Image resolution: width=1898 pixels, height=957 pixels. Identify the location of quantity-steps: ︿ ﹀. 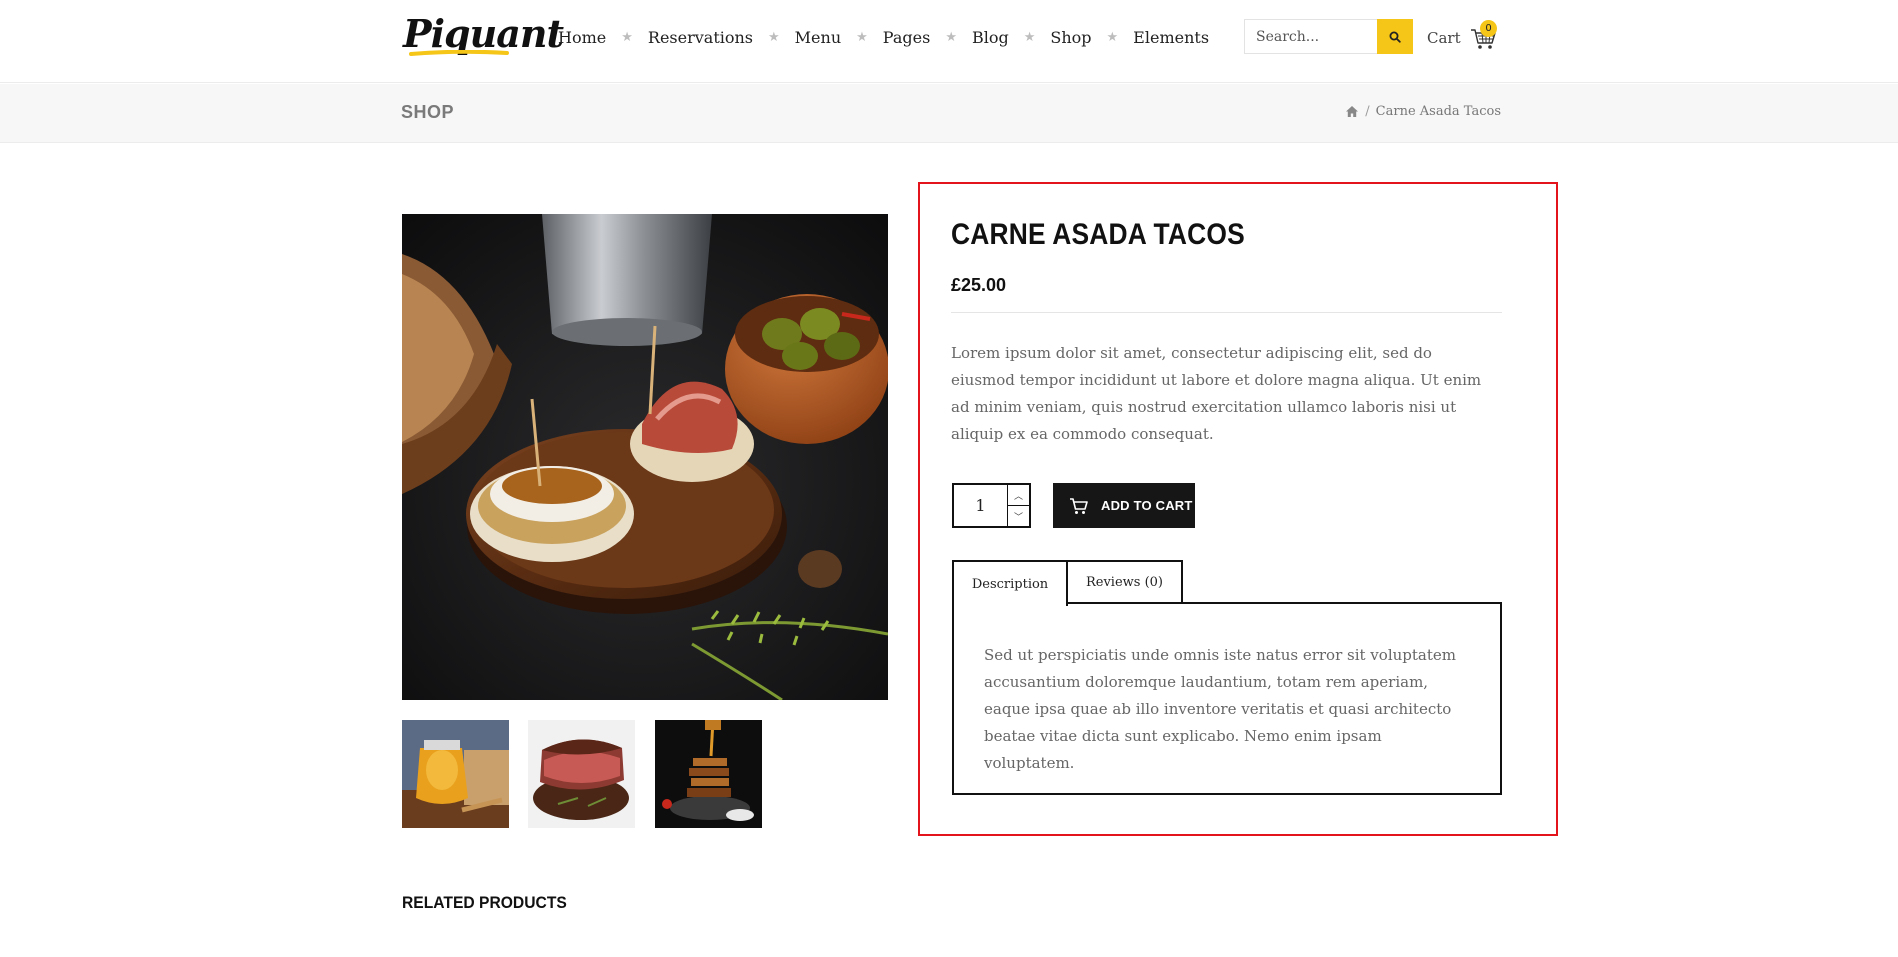
(1018, 505).